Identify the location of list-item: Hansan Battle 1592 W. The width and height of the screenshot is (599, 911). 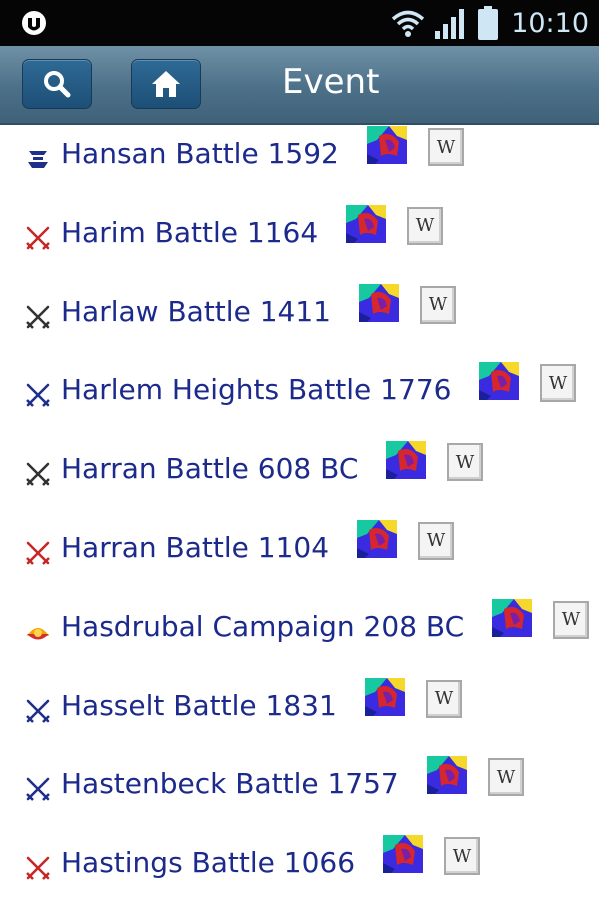
(299, 162).